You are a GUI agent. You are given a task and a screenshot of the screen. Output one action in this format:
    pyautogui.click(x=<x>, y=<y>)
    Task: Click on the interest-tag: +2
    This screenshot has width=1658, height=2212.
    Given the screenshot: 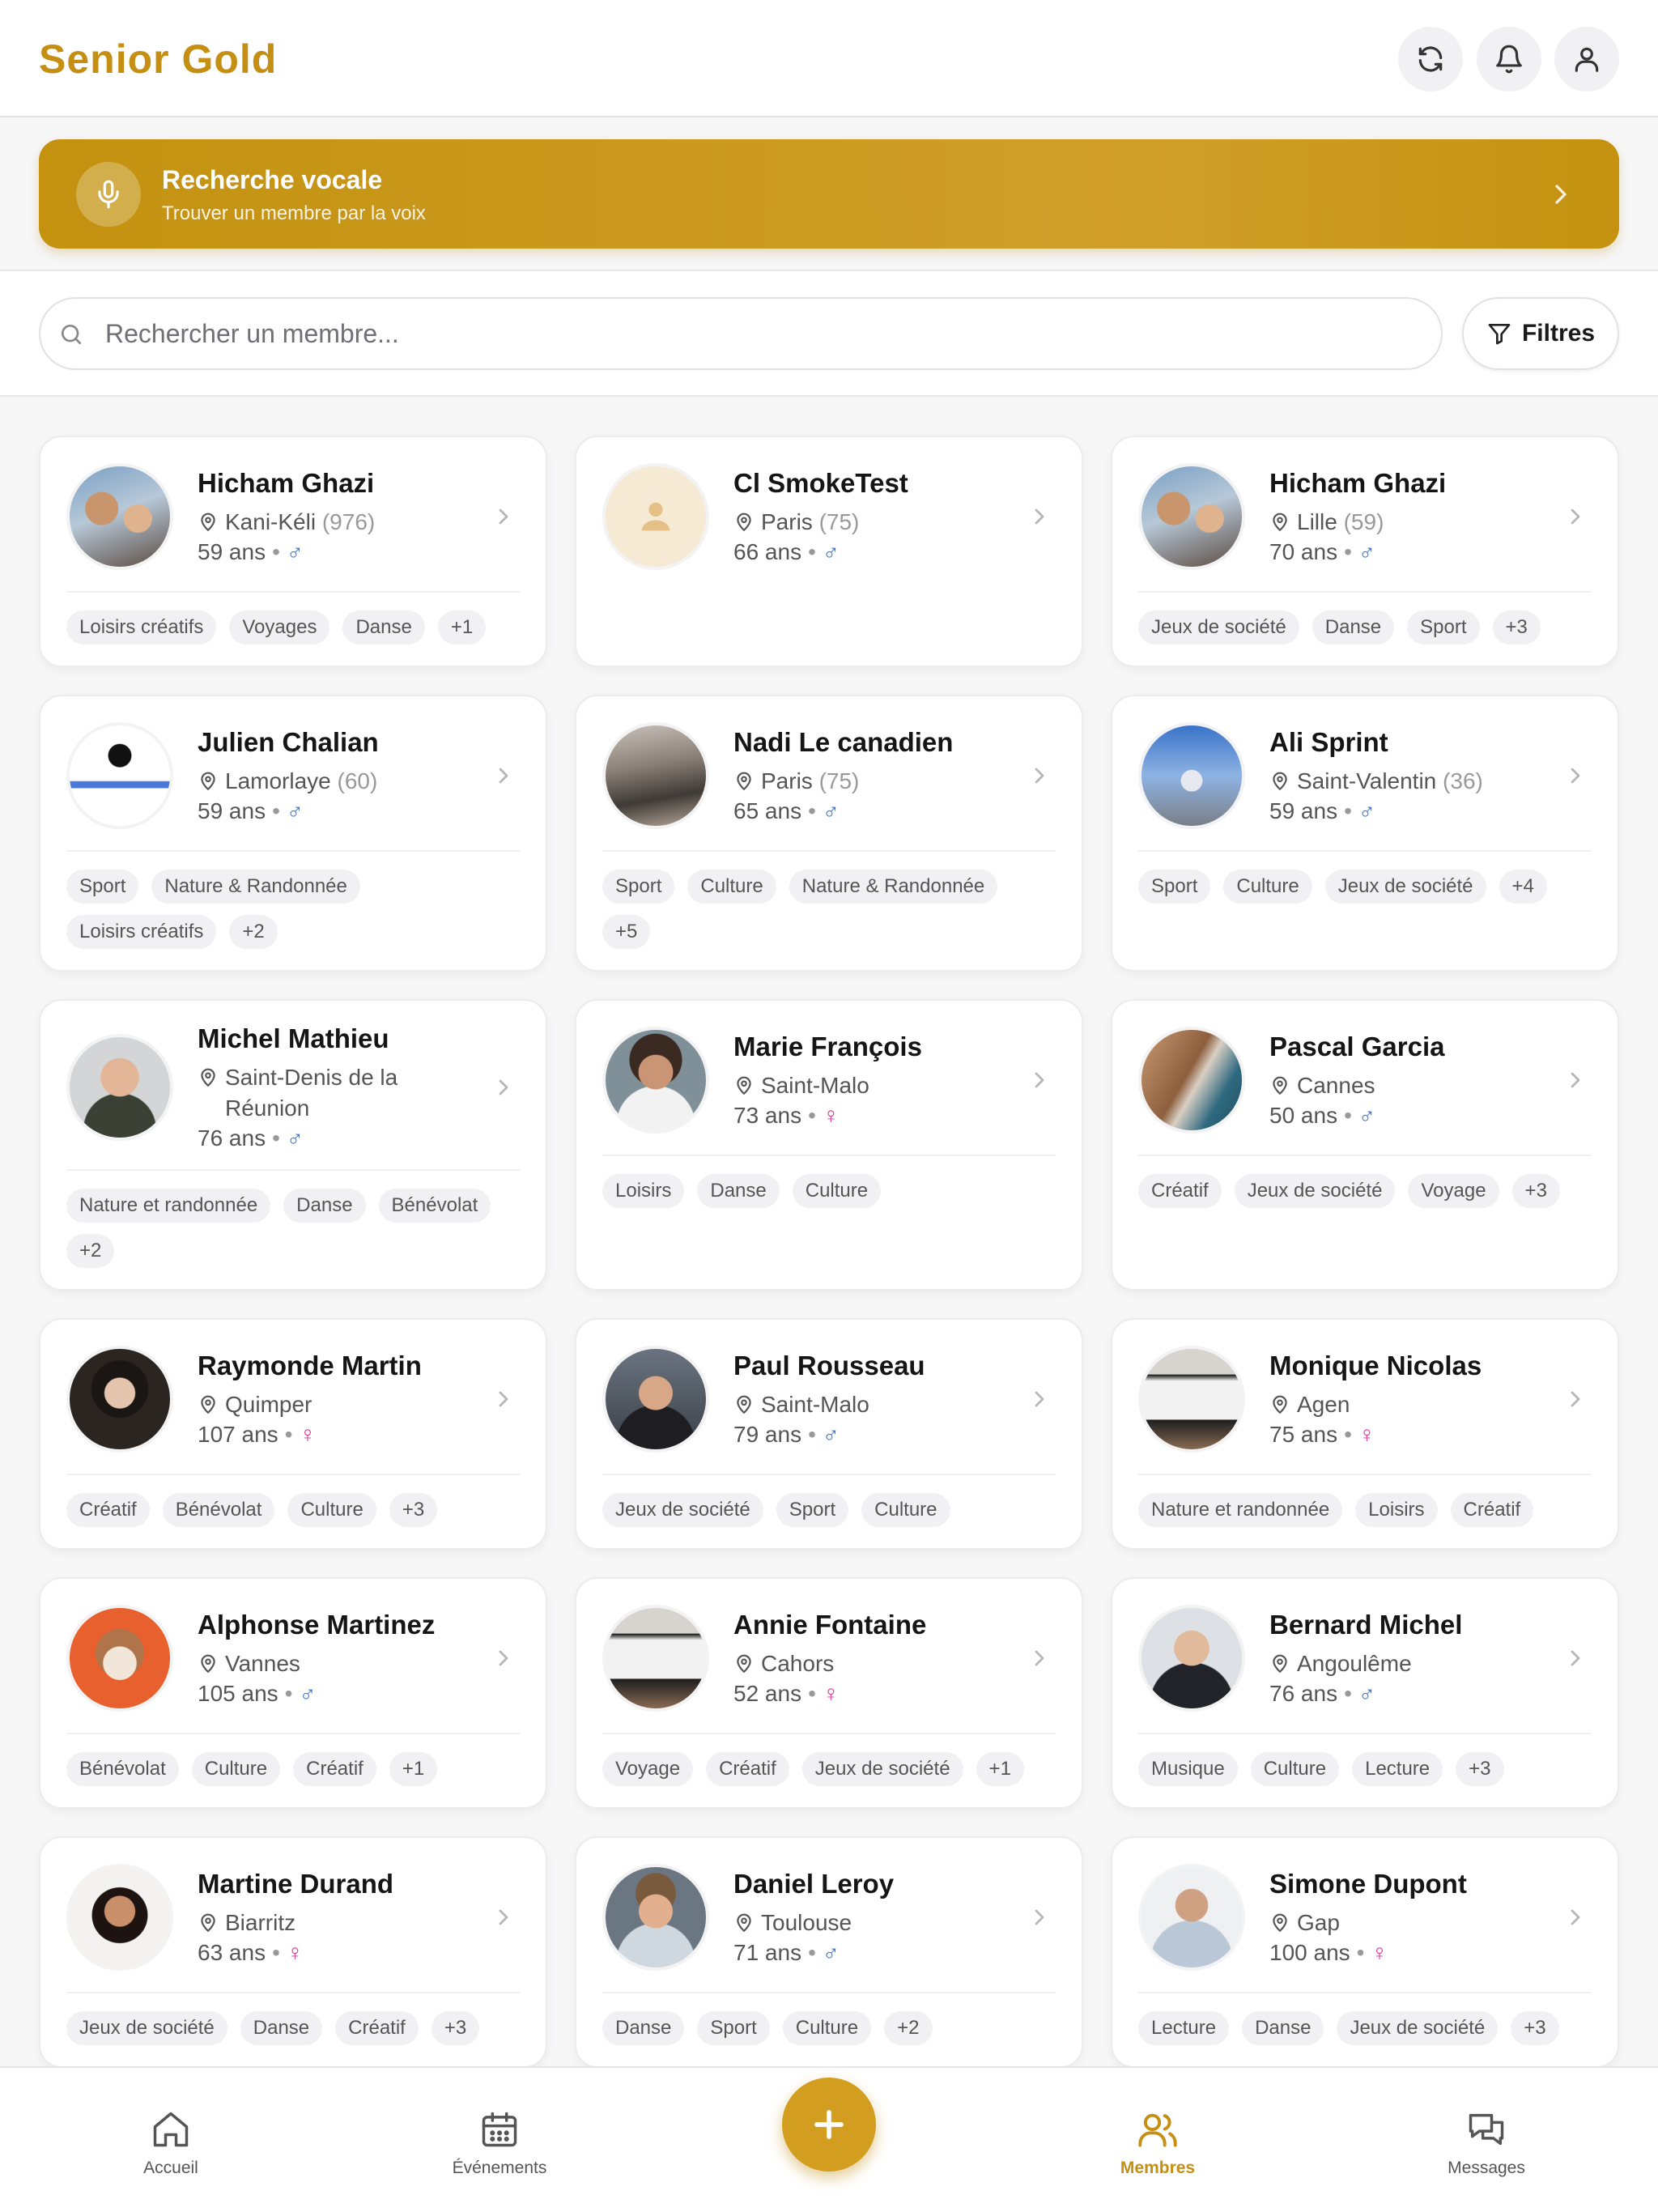 What is the action you would take?
    pyautogui.click(x=253, y=932)
    